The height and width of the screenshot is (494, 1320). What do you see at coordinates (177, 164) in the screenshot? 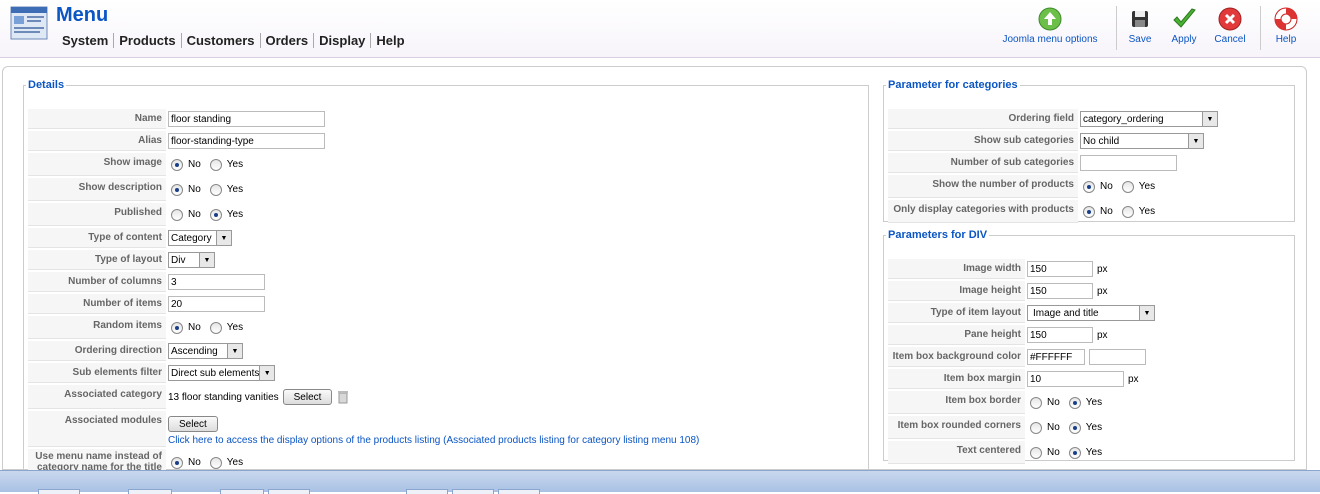
I see `show-image-no-radio` at bounding box center [177, 164].